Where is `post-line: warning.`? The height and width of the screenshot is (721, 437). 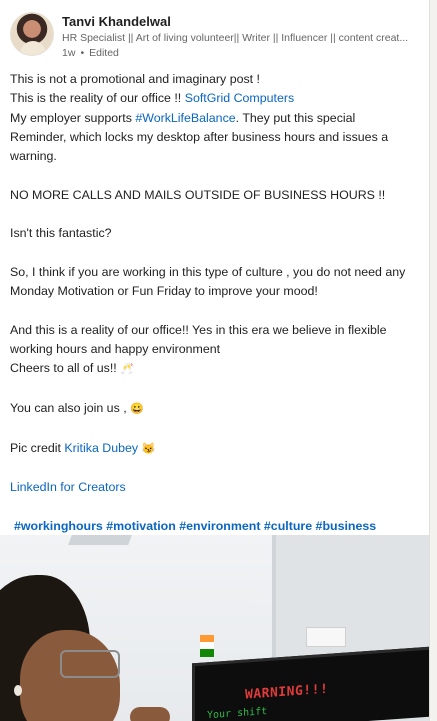 post-line: warning. is located at coordinates (33, 156).